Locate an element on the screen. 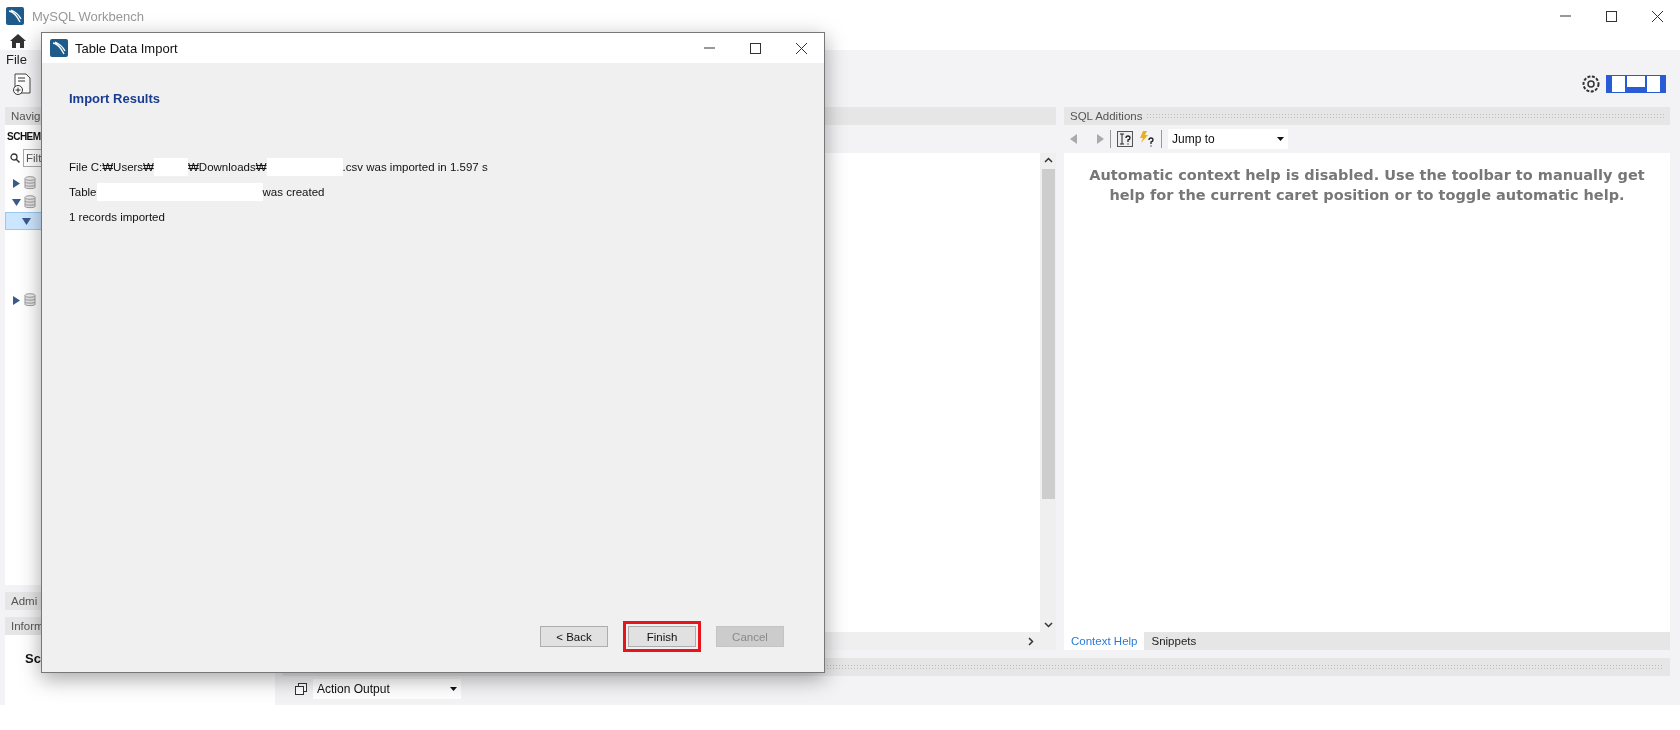  info-title: Sc is located at coordinates (33, 658).